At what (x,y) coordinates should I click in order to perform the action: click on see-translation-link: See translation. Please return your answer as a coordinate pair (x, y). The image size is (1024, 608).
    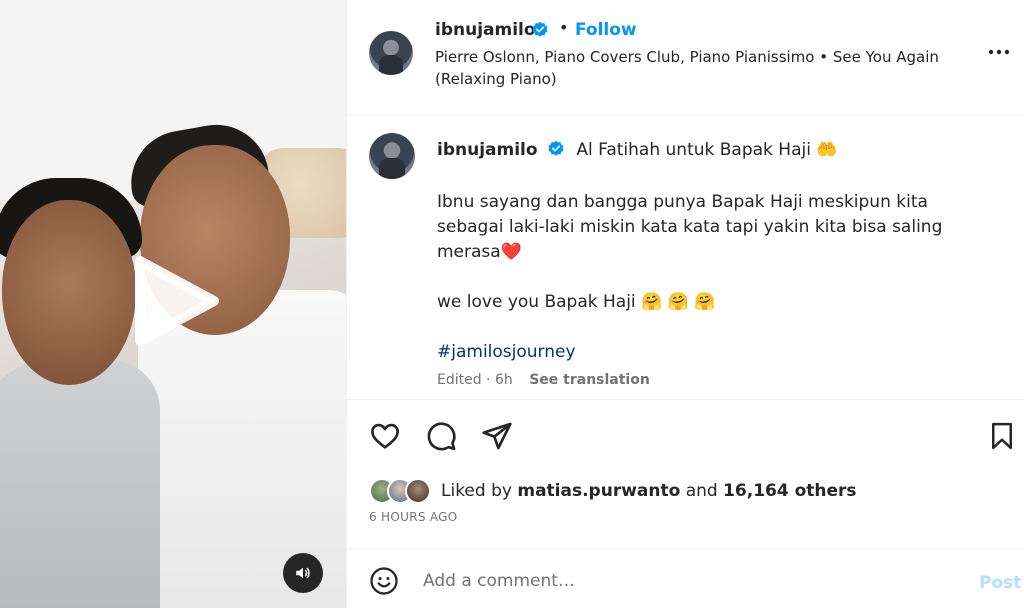
    Looking at the image, I should click on (589, 380).